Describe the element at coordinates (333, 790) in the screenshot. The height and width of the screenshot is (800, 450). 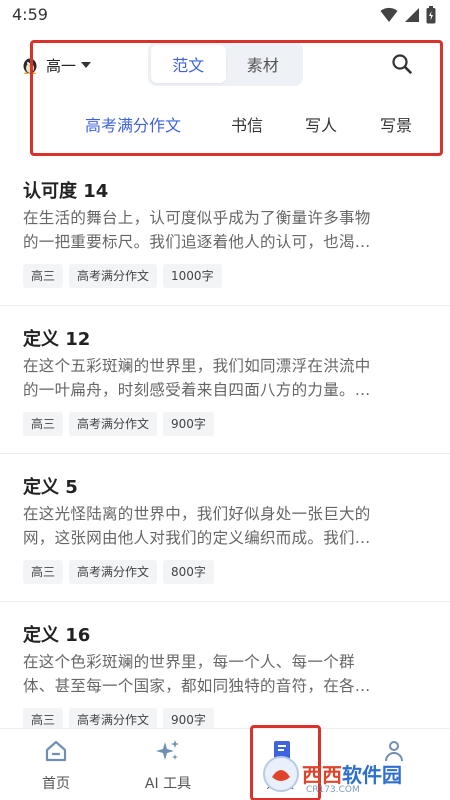
I see `watermark-sub: CR173.COM` at that location.